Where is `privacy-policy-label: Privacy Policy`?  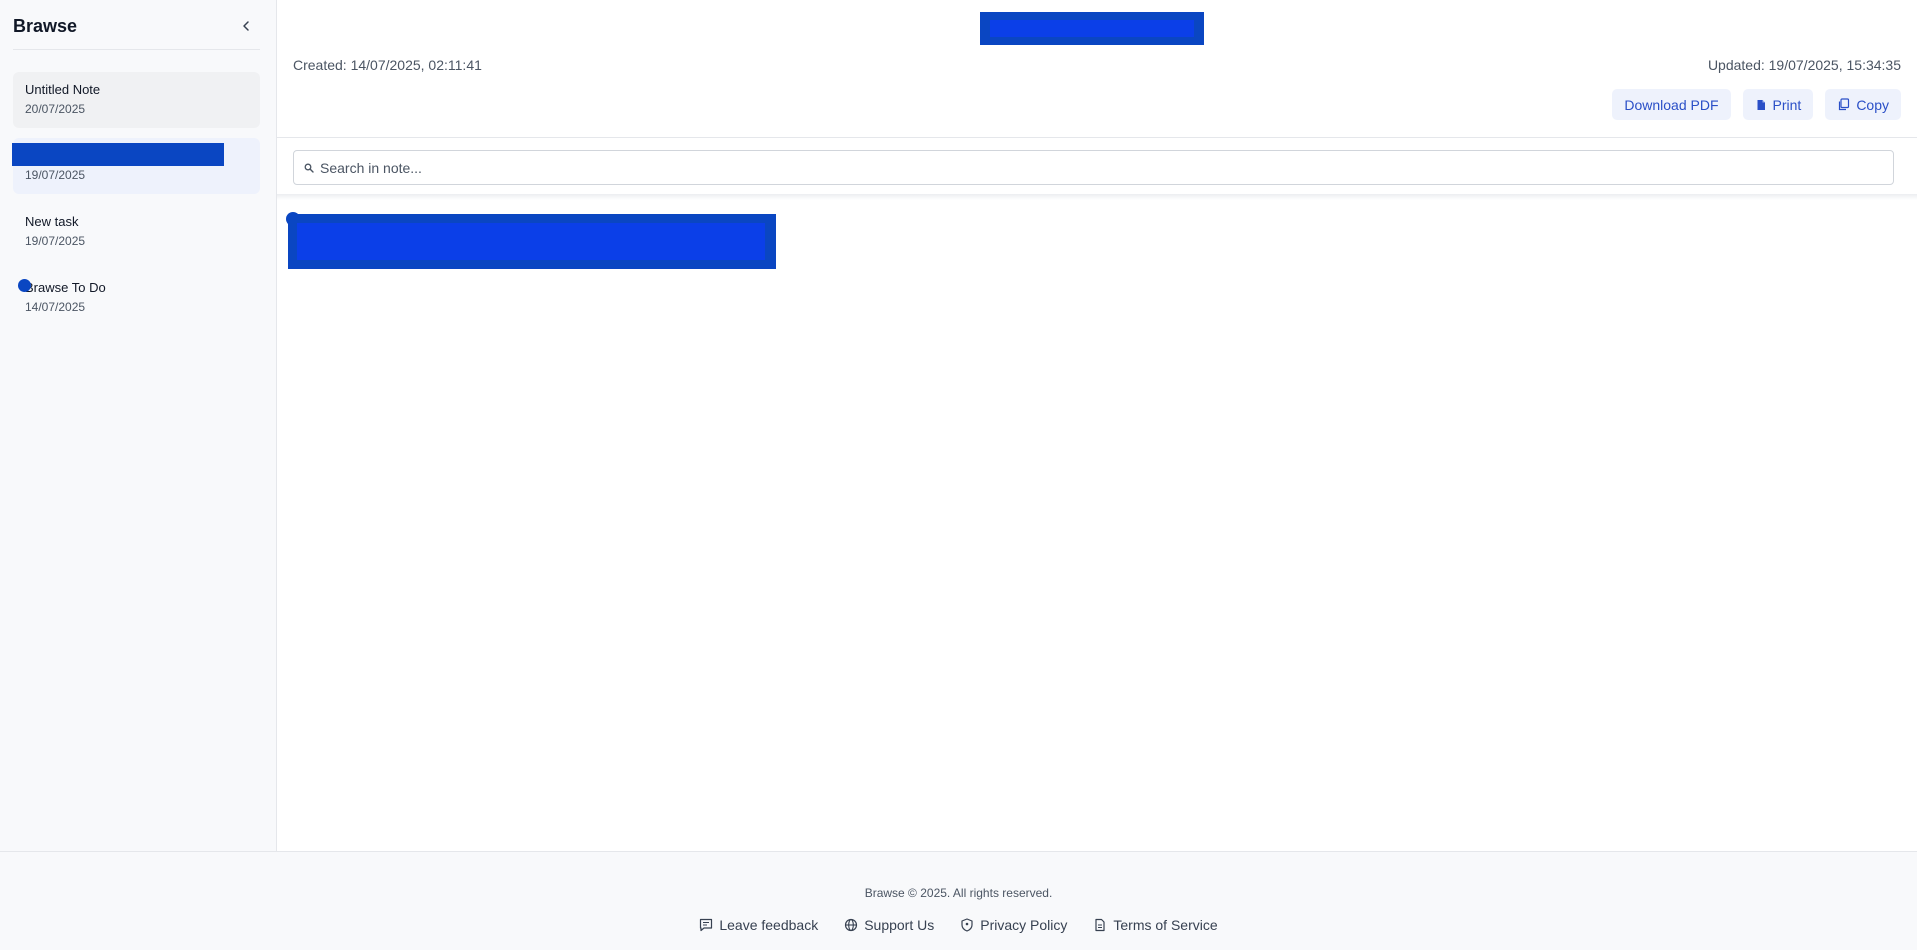
privacy-policy-label: Privacy Policy is located at coordinates (1024, 925).